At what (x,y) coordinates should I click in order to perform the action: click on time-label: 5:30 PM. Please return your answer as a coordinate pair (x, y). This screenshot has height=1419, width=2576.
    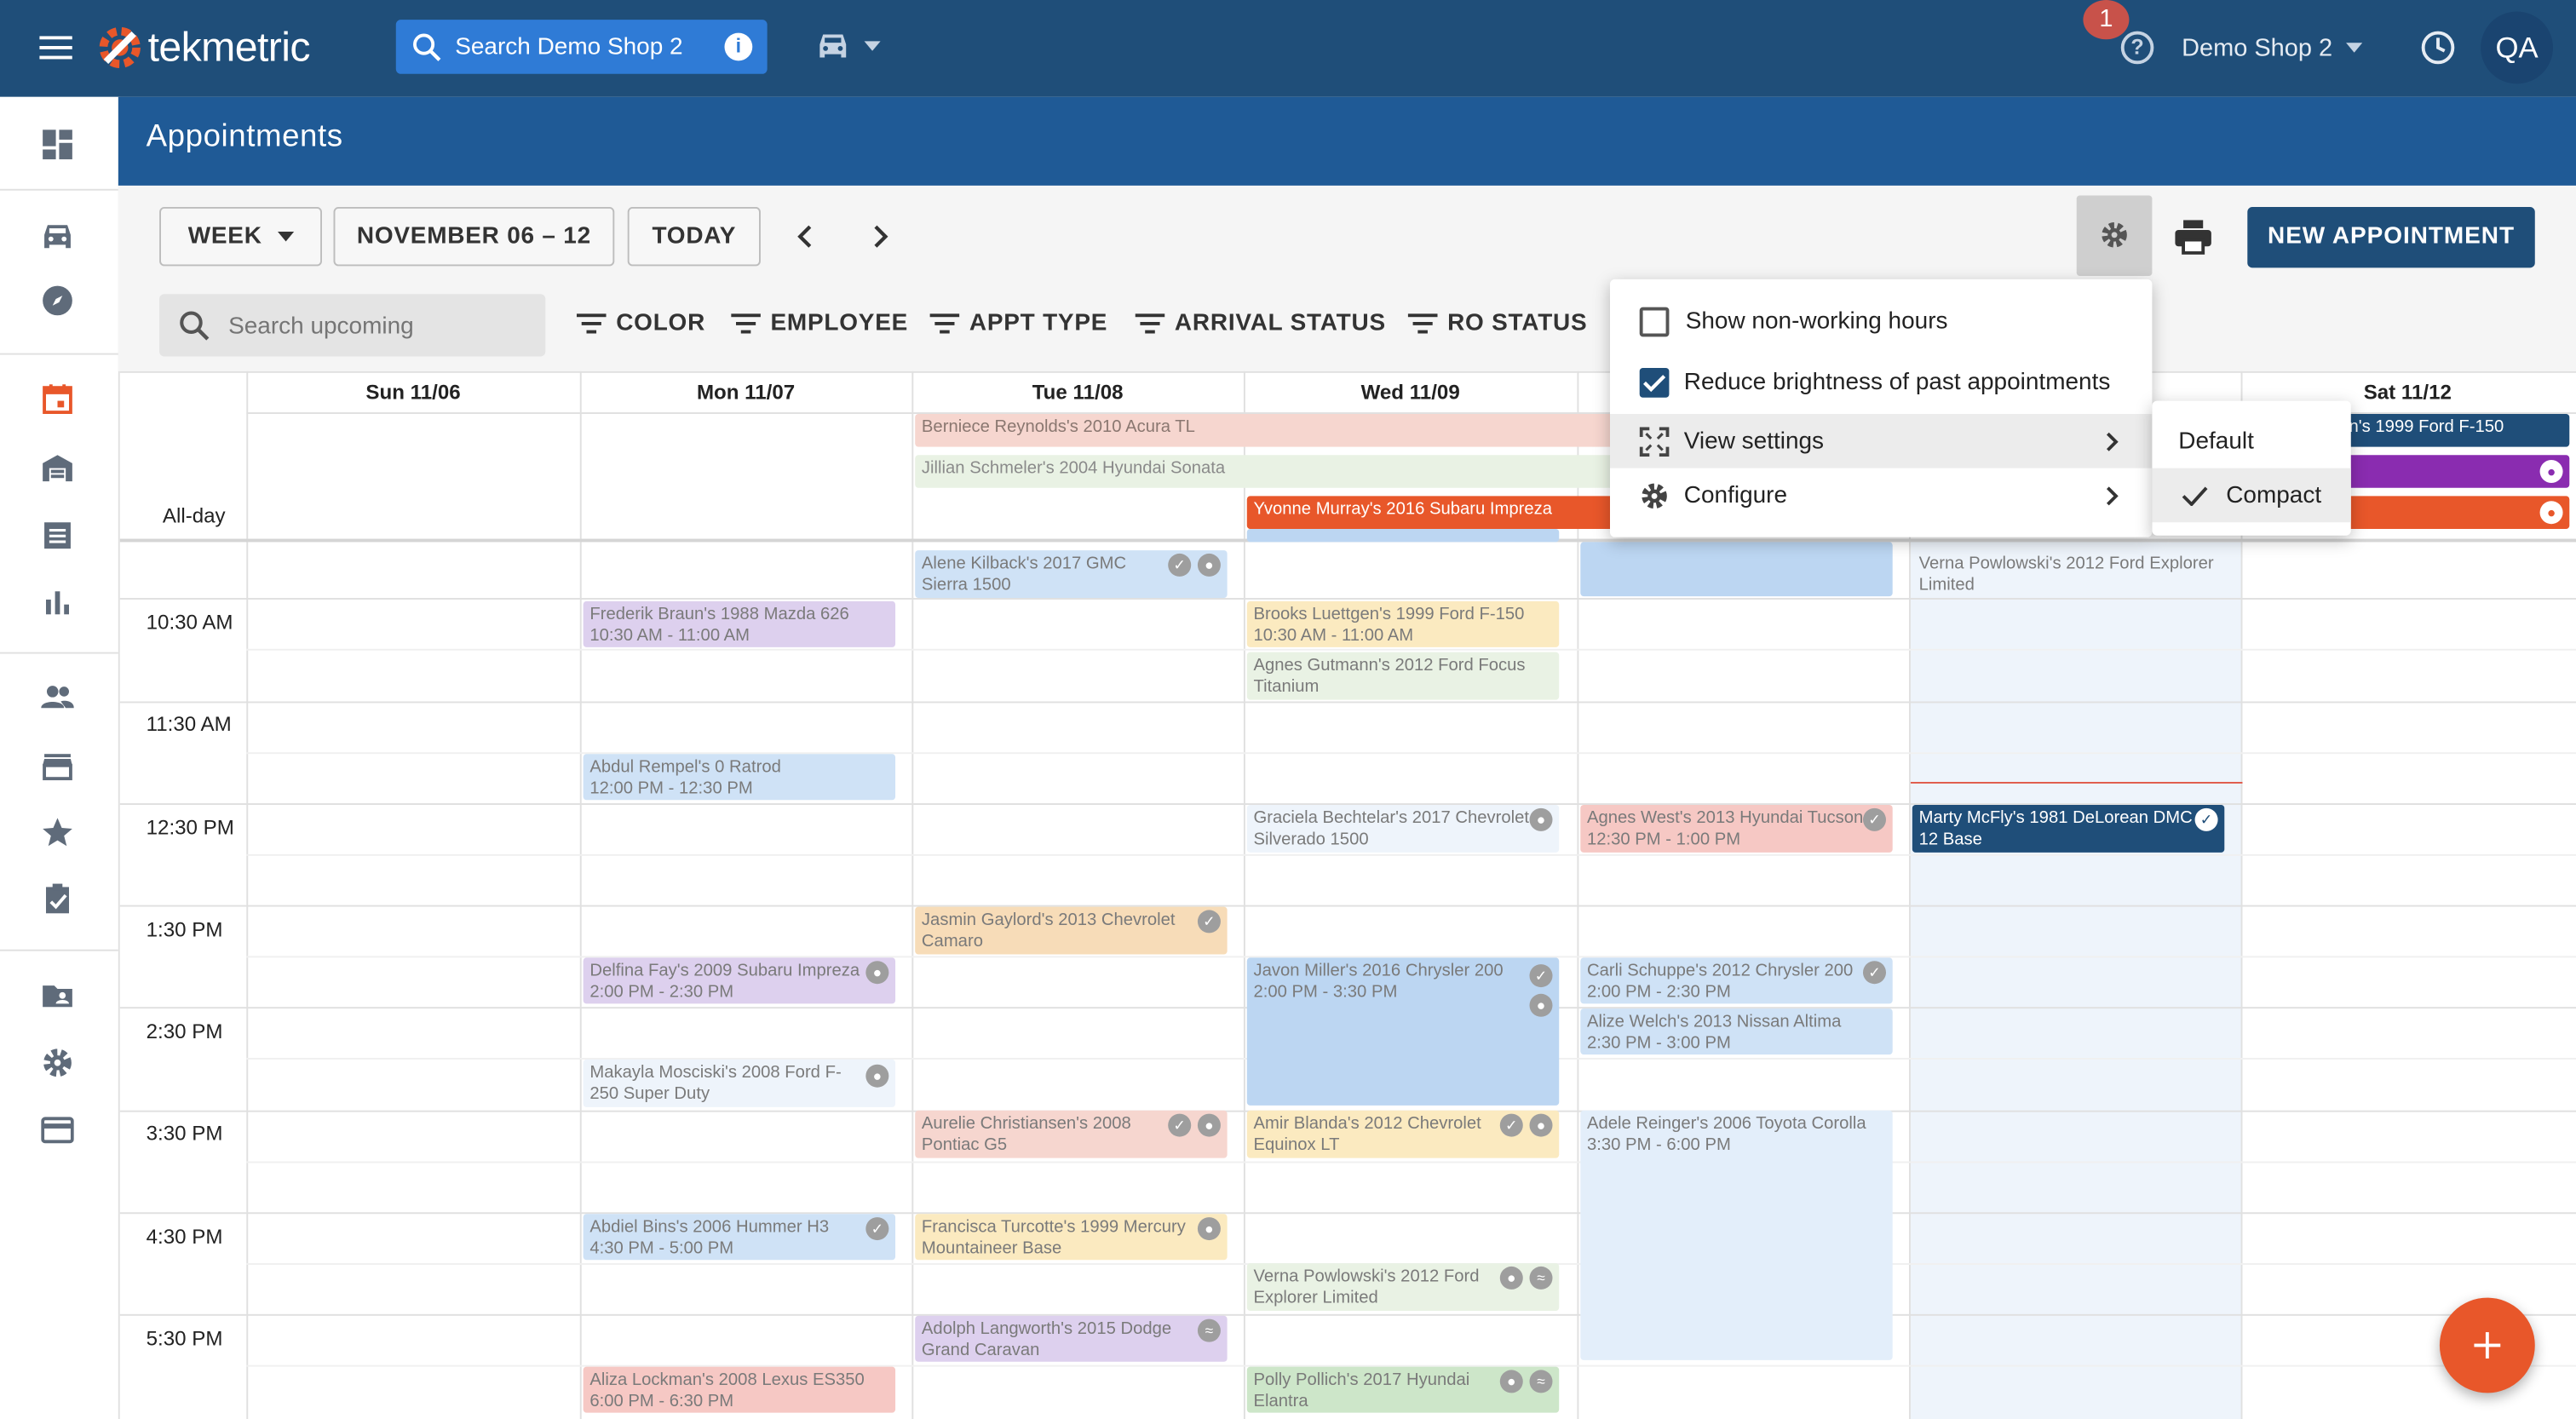
    Looking at the image, I should click on (185, 1339).